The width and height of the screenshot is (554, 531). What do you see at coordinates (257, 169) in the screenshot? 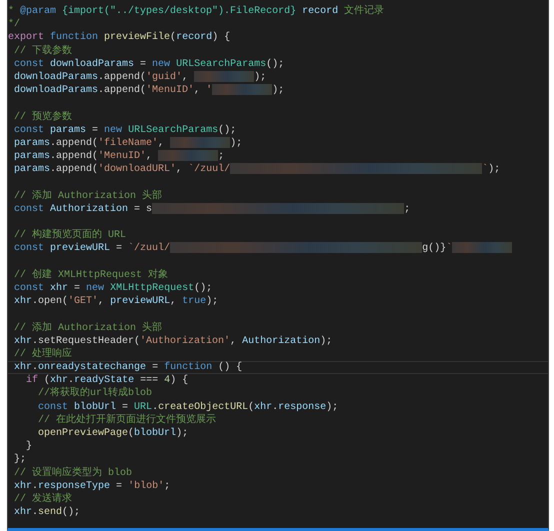
I see `code-line: params.append('downloadURL', `/zuul/ `);` at bounding box center [257, 169].